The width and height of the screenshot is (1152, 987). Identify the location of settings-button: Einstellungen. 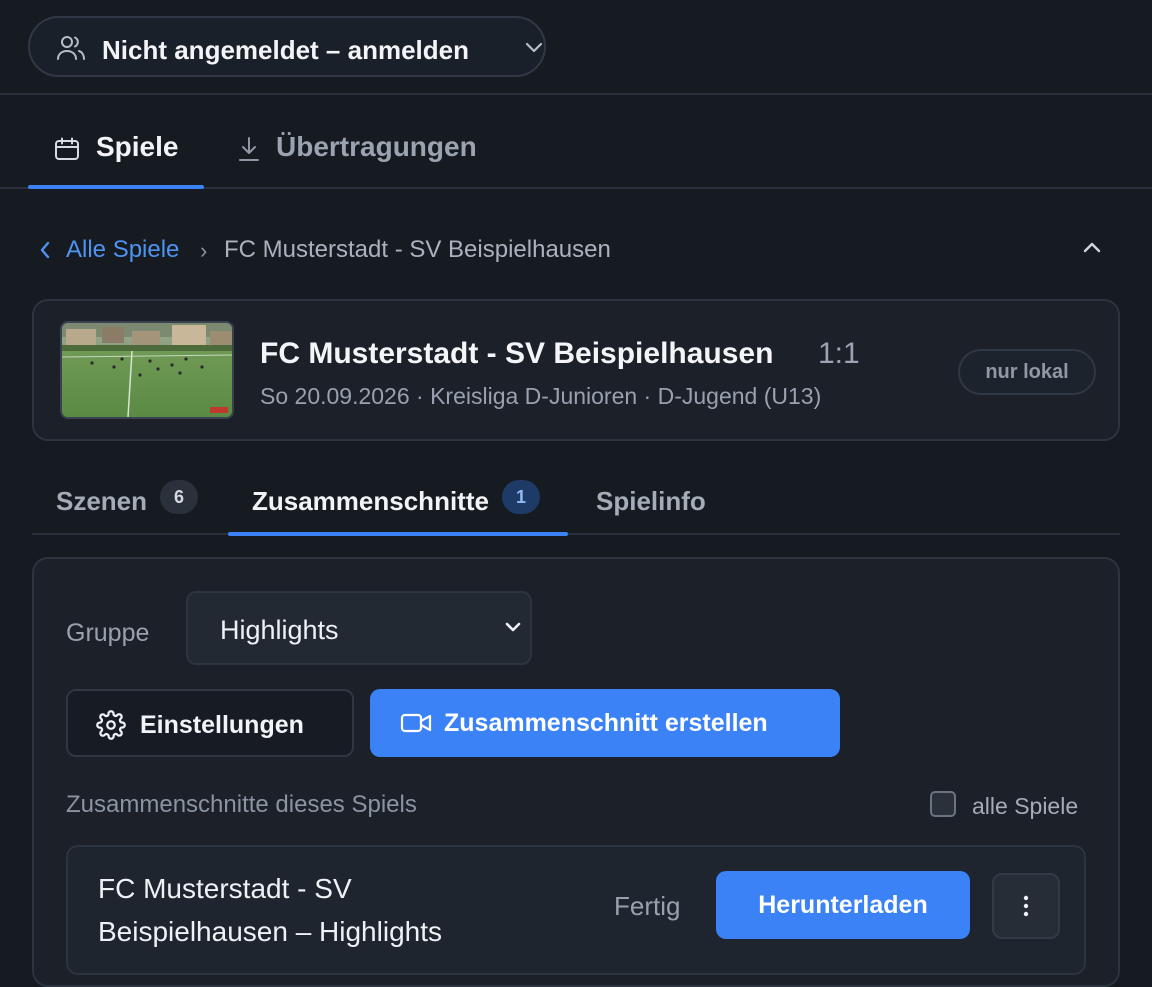
(210, 723).